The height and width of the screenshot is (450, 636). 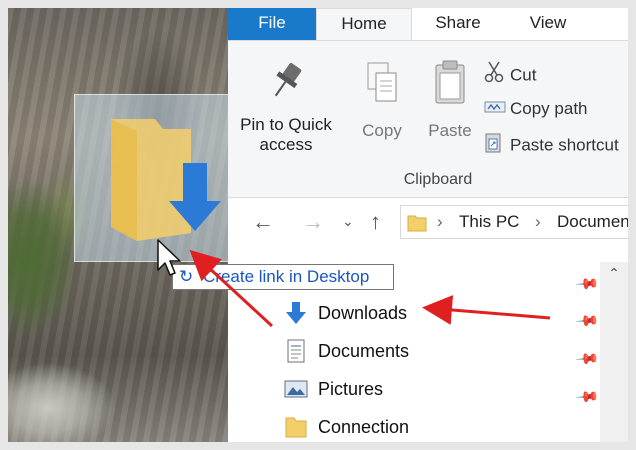 I want to click on cut-label: Cut, so click(x=523, y=75).